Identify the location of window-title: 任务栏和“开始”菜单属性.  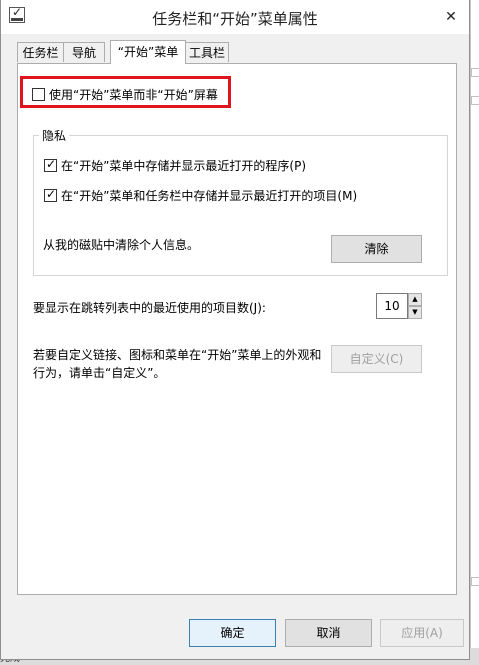
(235, 19).